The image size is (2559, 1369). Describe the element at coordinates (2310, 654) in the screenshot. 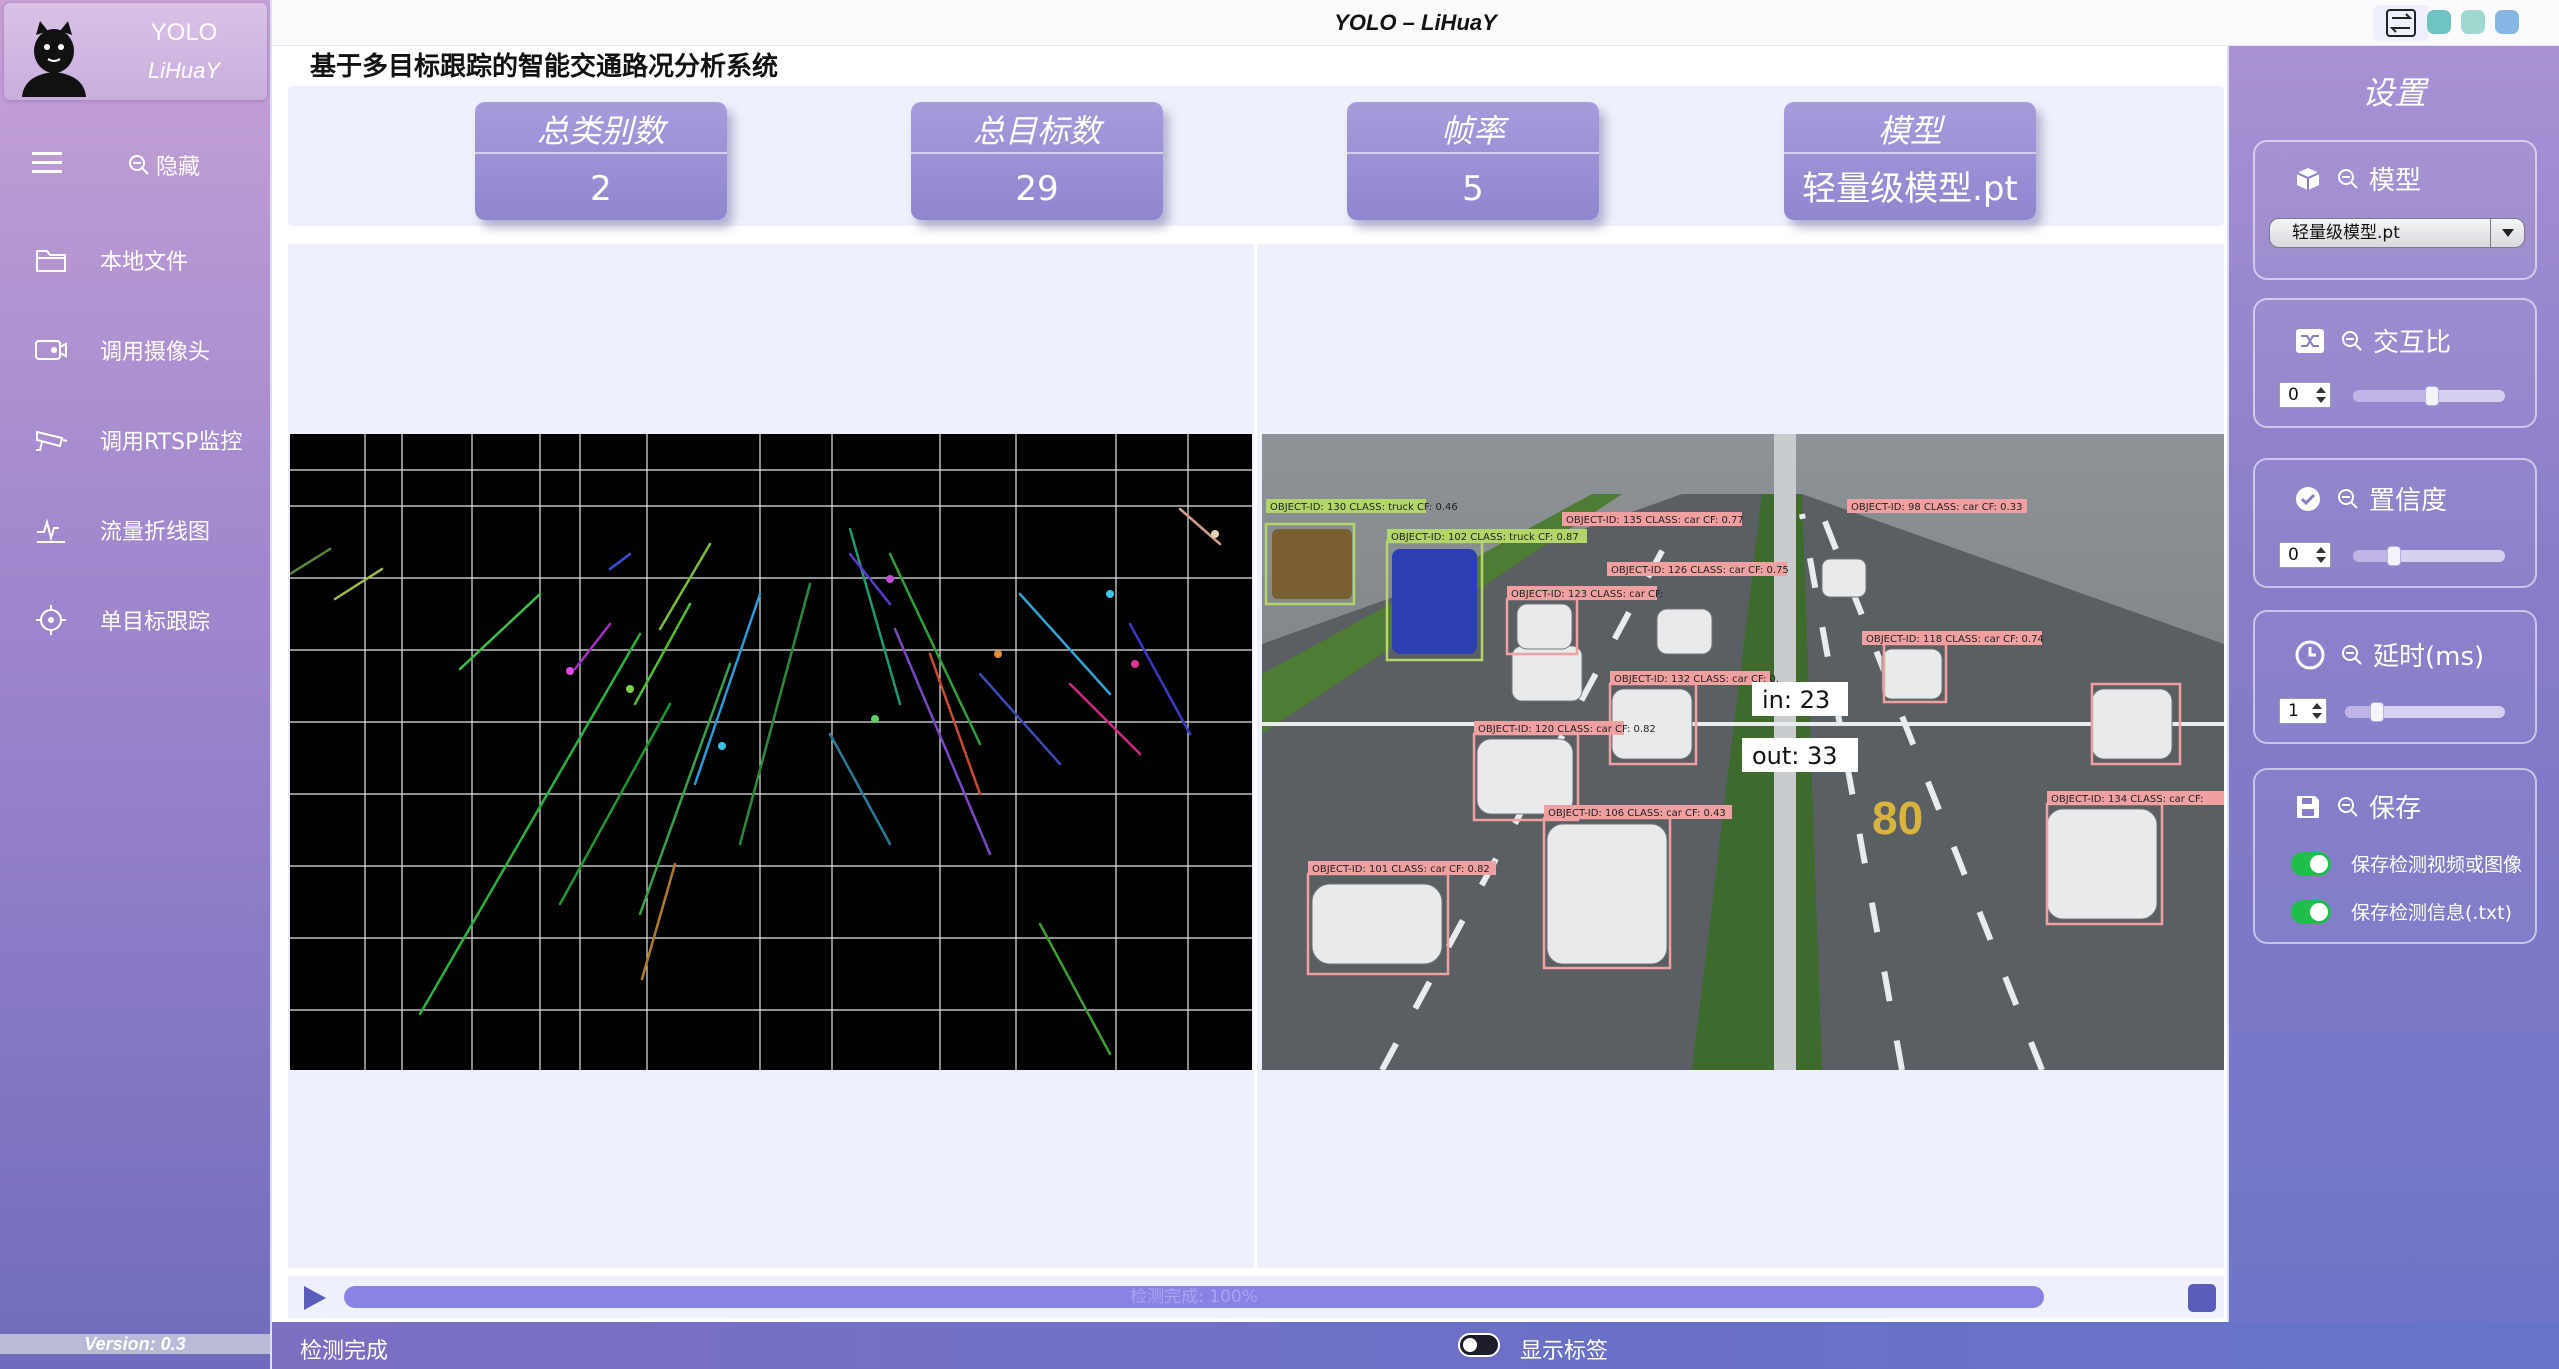

I see `clock-icon` at that location.